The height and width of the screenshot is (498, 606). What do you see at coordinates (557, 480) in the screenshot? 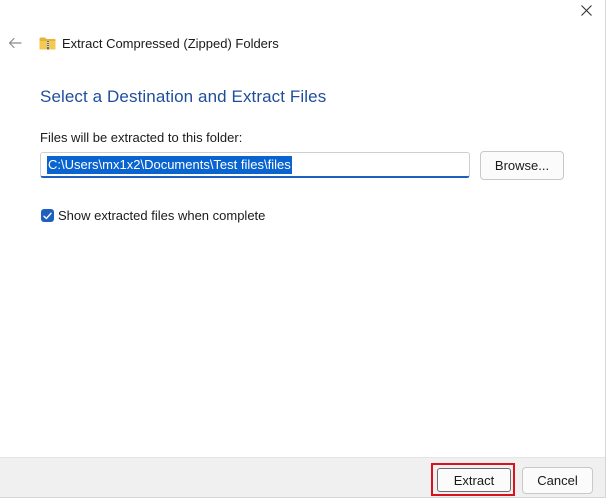
I see `cancel-button: Cancel` at bounding box center [557, 480].